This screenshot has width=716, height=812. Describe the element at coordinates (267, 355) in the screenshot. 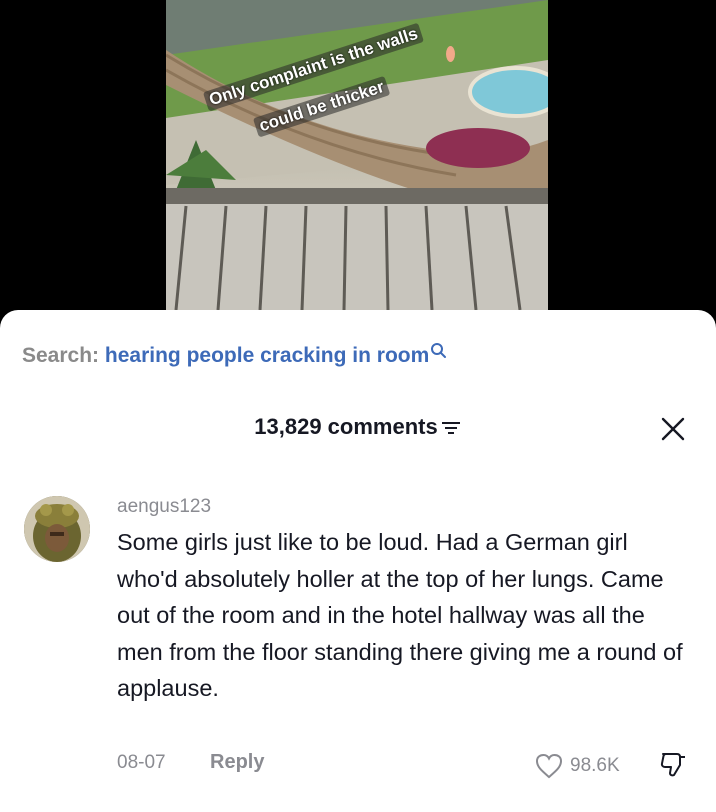

I see `search-term-link: hearing people cracking in room` at that location.